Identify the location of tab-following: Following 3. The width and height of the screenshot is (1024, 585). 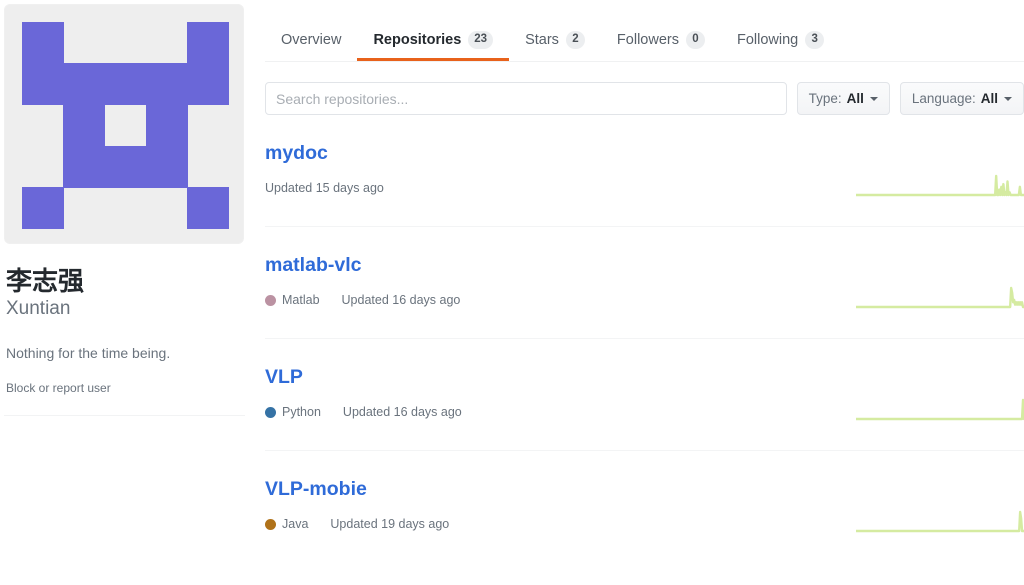
(780, 39).